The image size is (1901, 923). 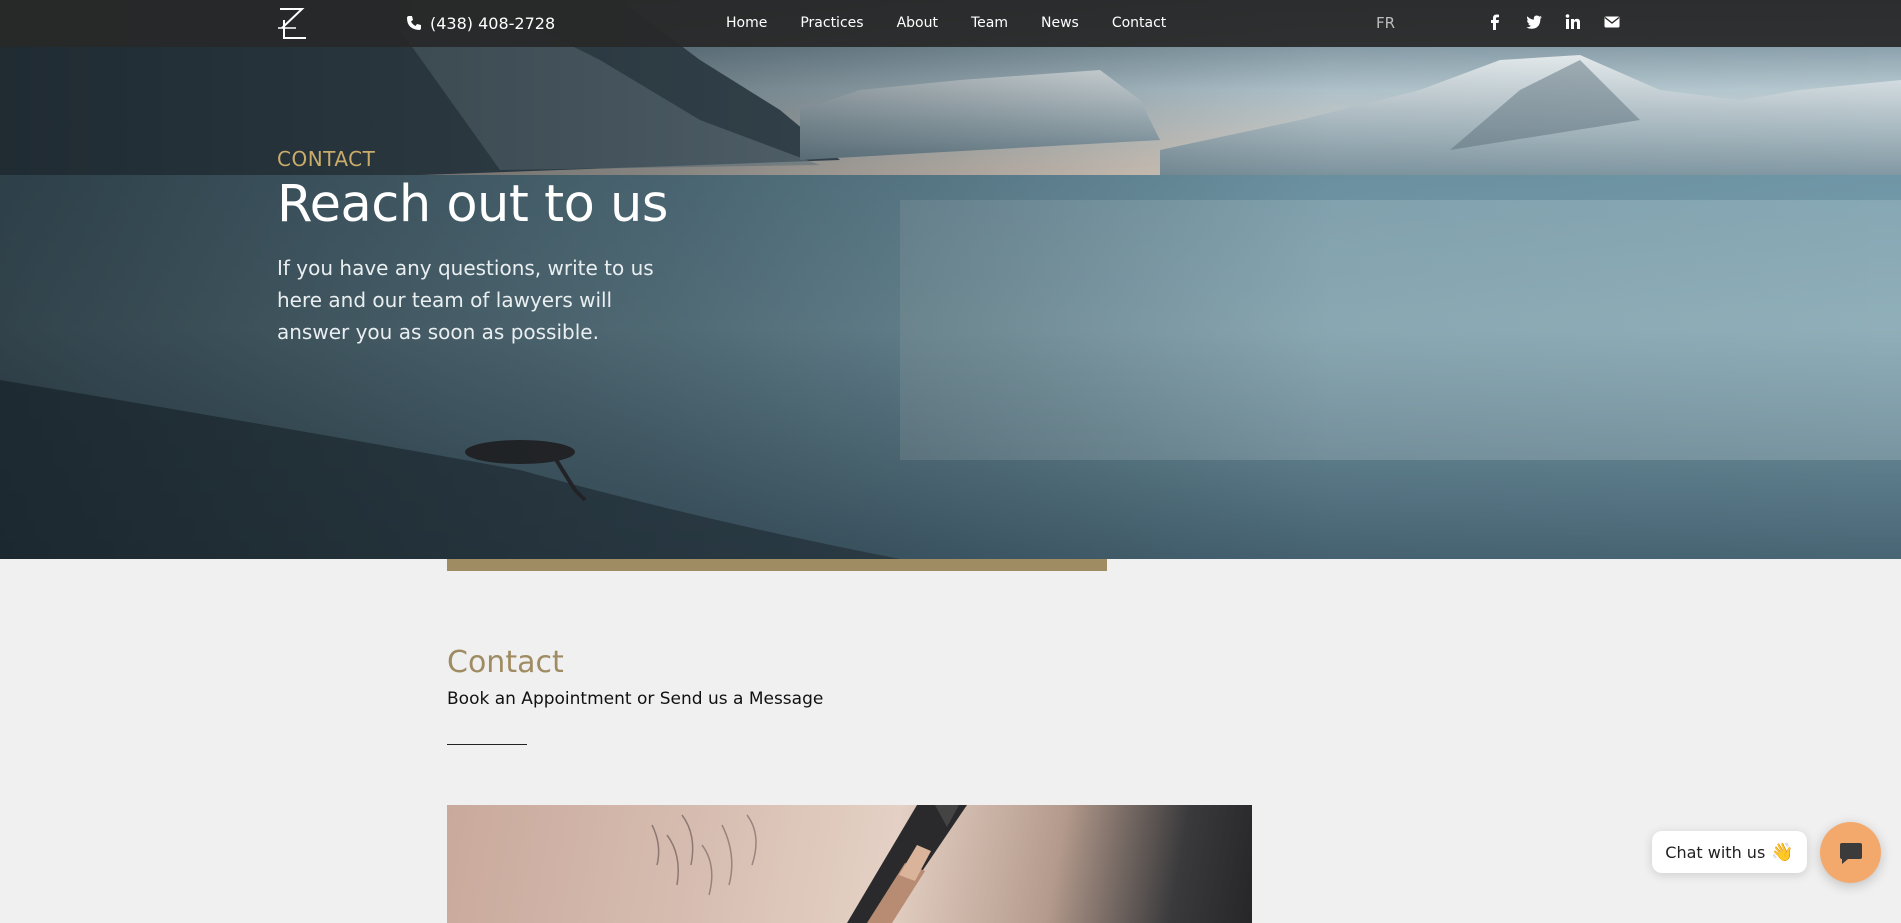 What do you see at coordinates (1612, 22) in the screenshot?
I see `envelope-icon` at bounding box center [1612, 22].